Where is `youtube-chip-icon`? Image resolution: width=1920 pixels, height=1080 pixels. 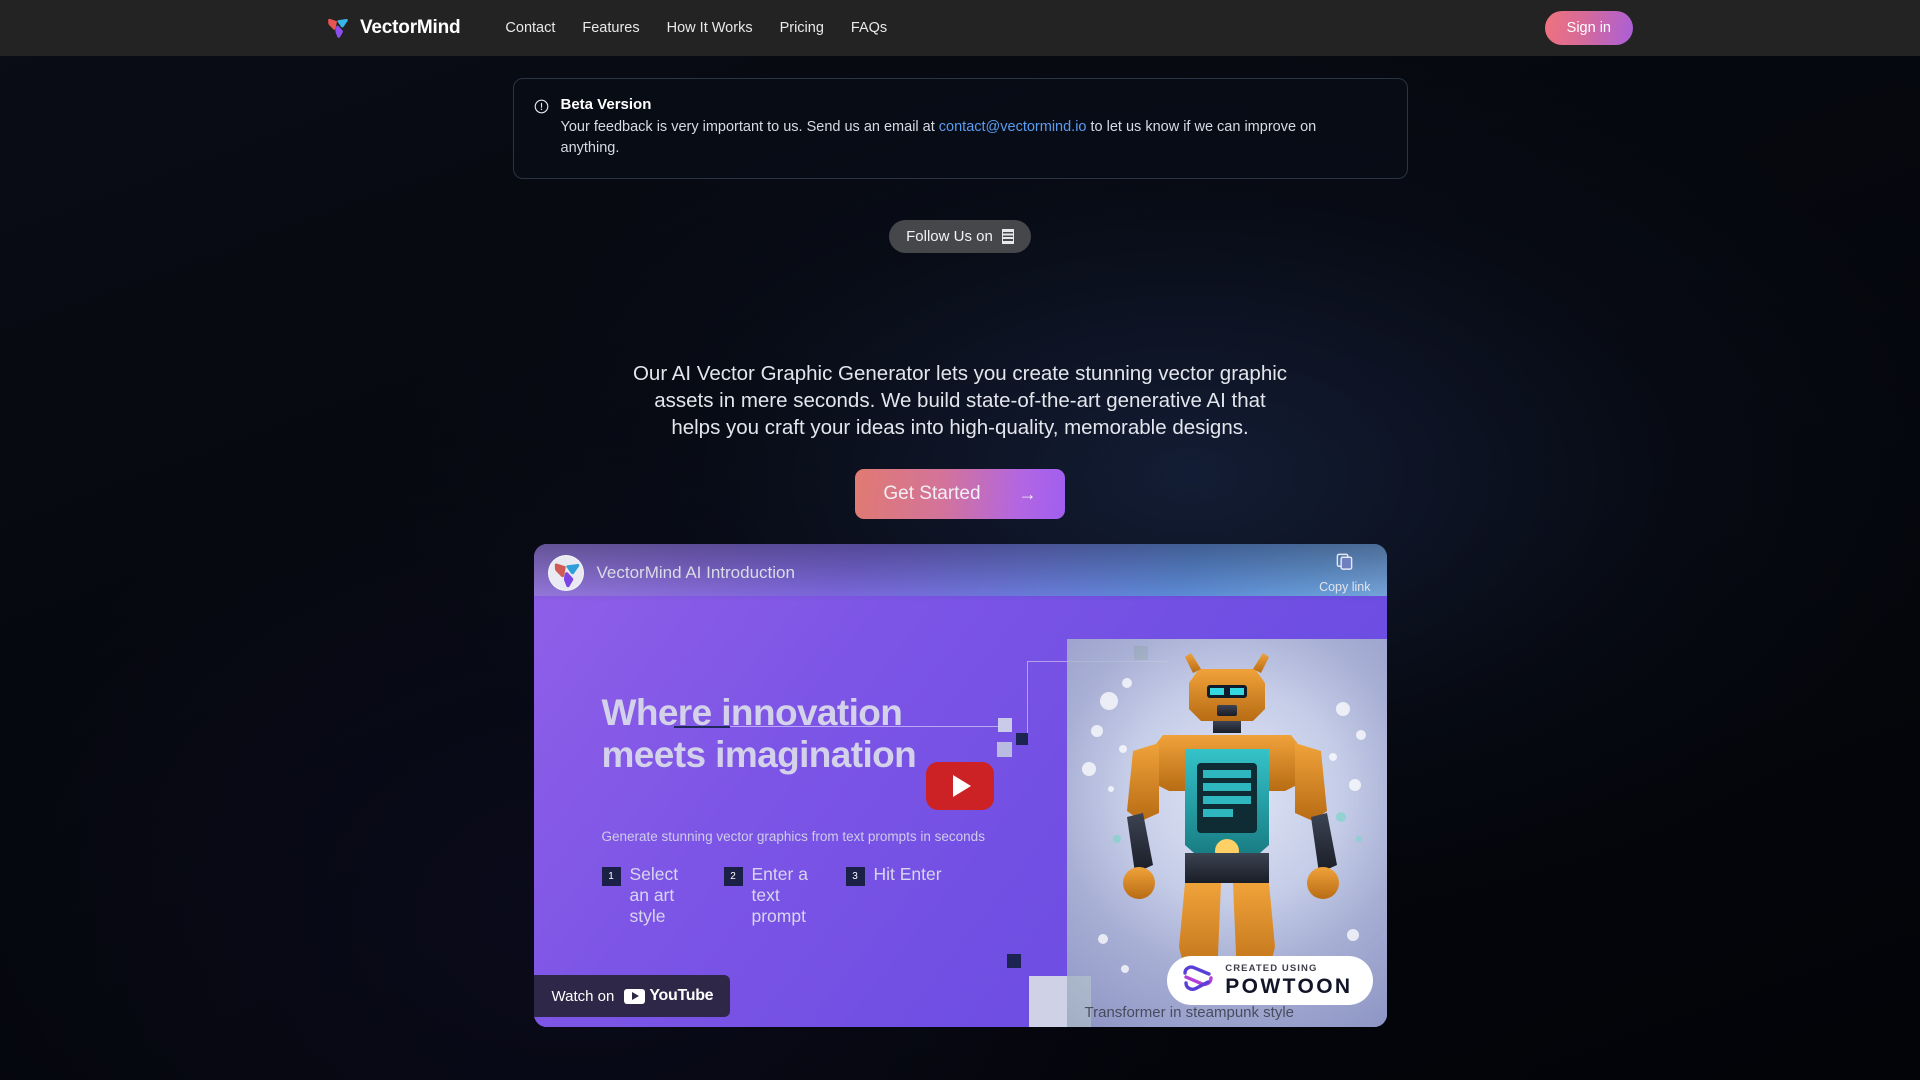 youtube-chip-icon is located at coordinates (635, 996).